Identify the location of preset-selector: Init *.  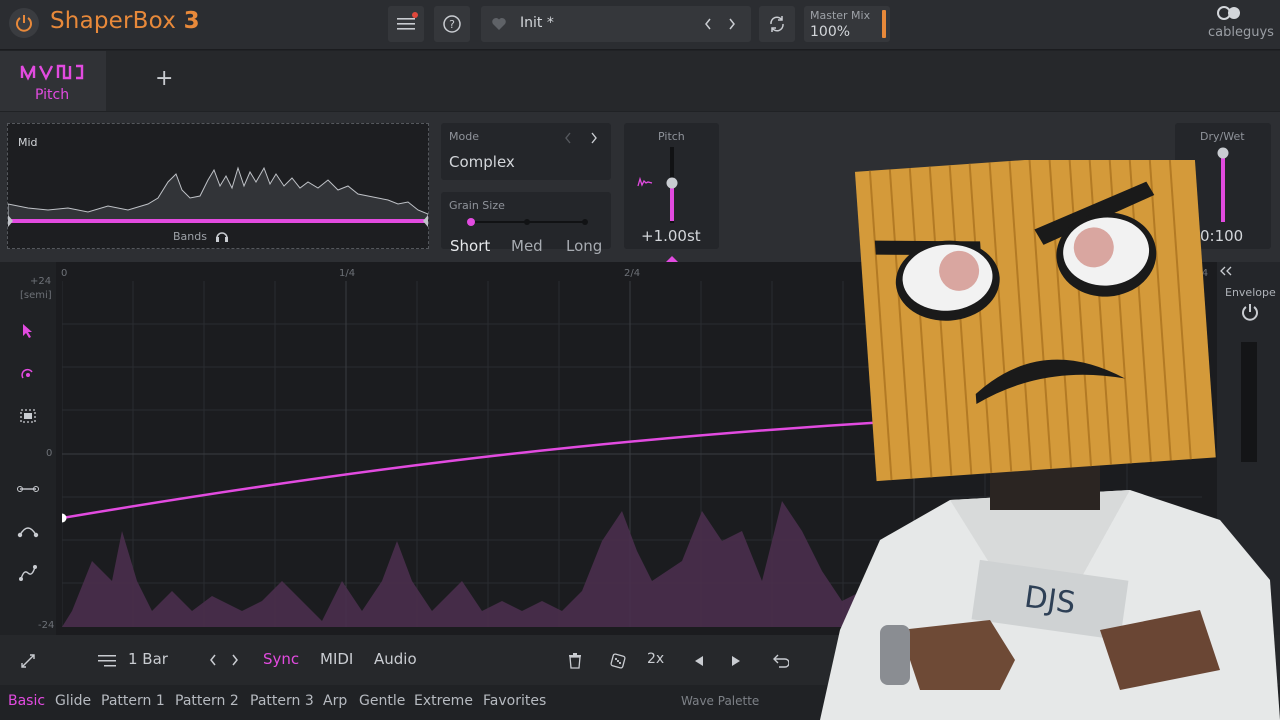
(616, 24).